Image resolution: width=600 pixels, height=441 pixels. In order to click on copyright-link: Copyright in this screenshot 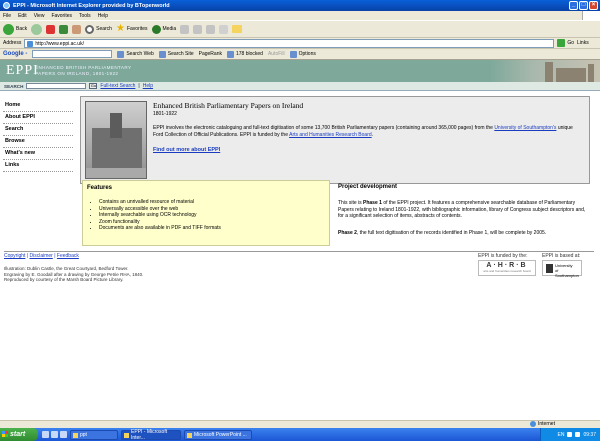, I will do `click(14, 256)`.